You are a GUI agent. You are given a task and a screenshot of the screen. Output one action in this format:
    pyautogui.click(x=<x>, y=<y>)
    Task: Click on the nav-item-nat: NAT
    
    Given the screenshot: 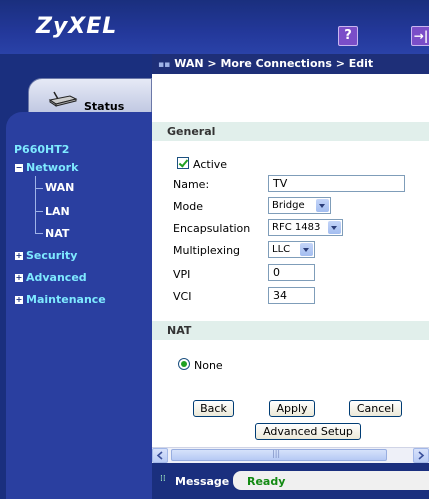 What is the action you would take?
    pyautogui.click(x=57, y=233)
    